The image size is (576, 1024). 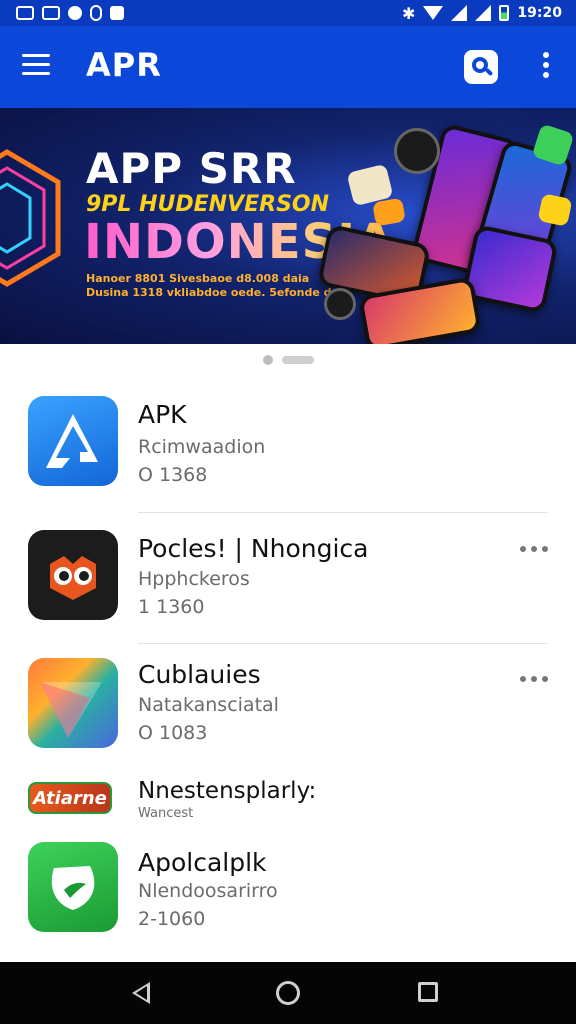 I want to click on status-bar: ✱ 19:20, so click(x=288, y=13).